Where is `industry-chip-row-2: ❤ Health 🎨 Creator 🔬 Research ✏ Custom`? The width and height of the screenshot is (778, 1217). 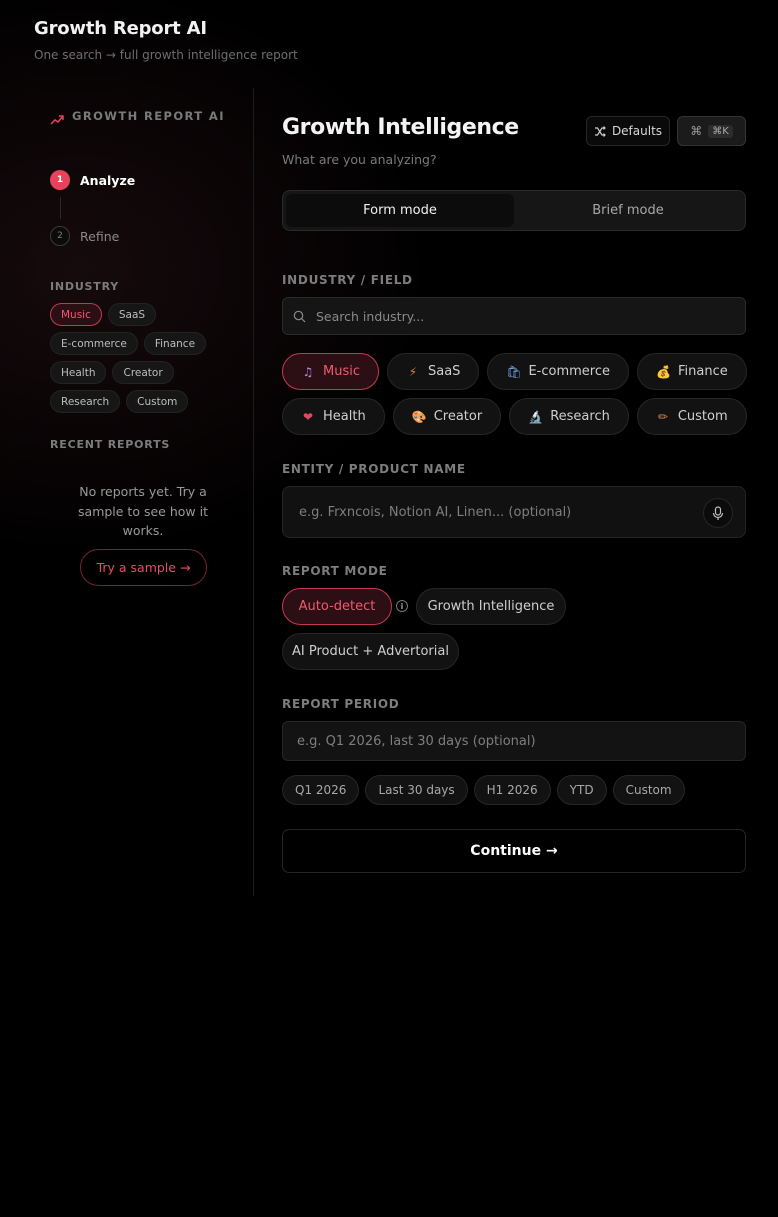
industry-chip-row-2: ❤ Health 🎨 Creator 🔬 Research ✏ Custom is located at coordinates (514, 416).